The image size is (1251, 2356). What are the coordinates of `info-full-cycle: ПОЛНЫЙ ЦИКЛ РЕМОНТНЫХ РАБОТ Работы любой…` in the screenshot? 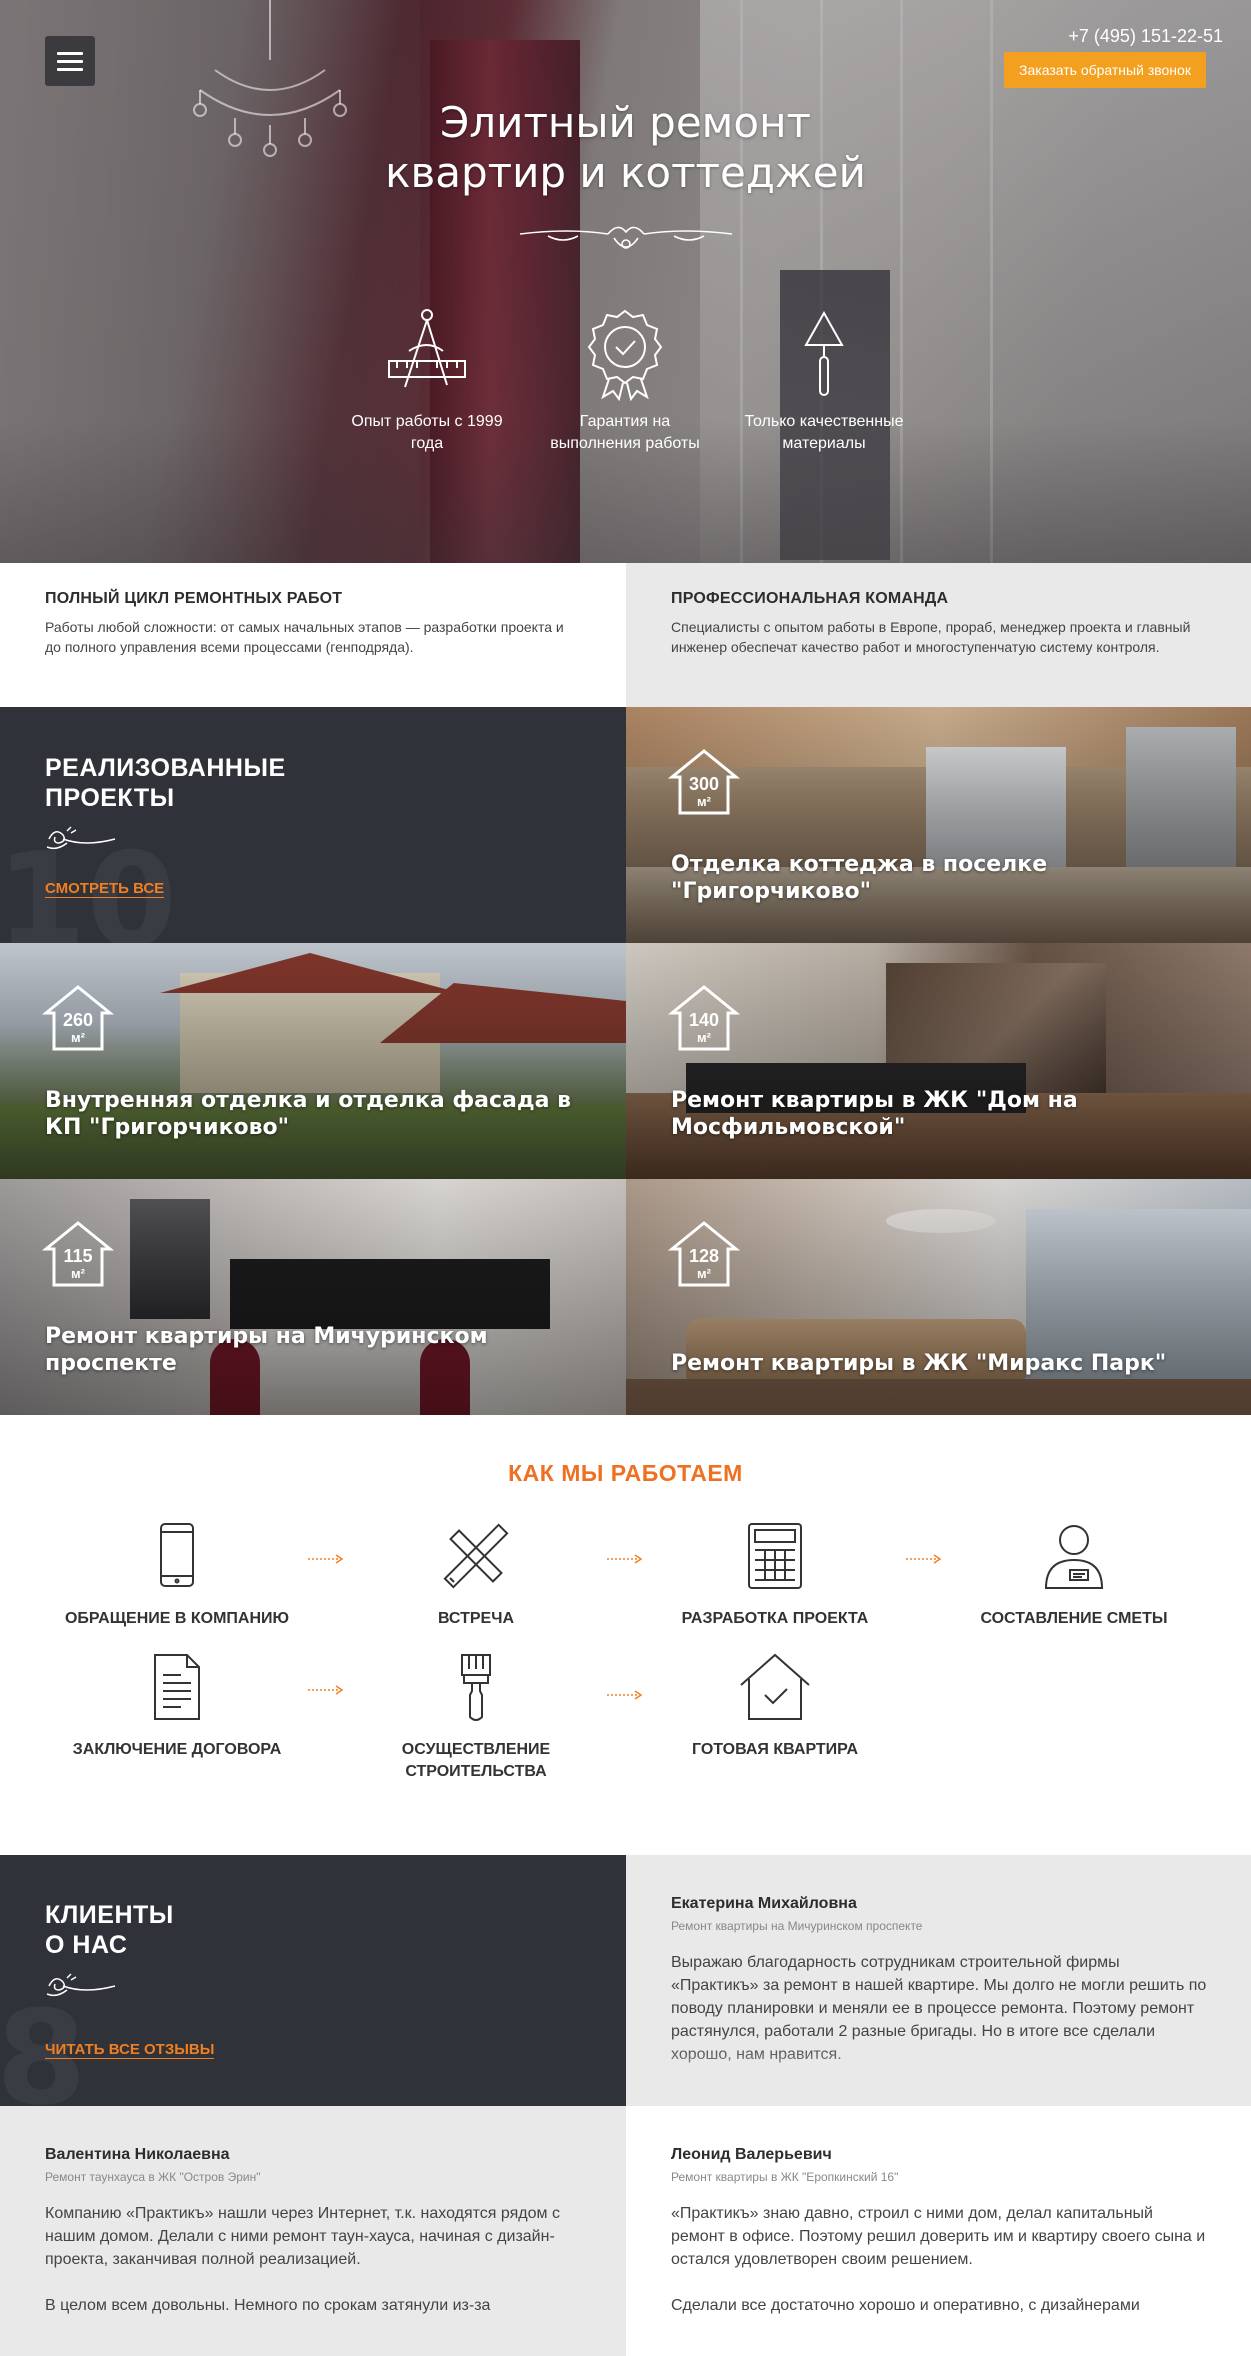 It's located at (313, 635).